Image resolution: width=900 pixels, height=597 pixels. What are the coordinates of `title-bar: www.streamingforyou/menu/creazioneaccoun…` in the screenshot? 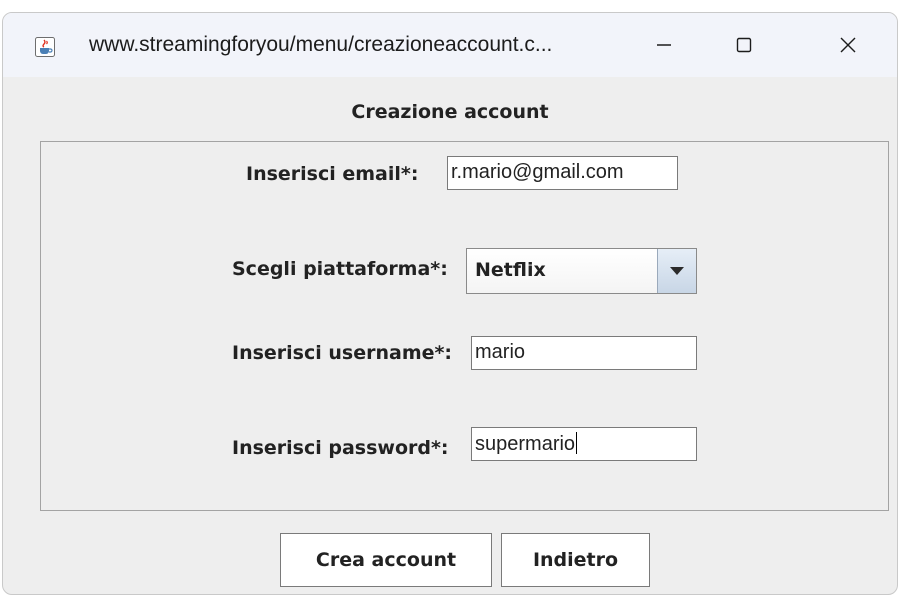 It's located at (450, 45).